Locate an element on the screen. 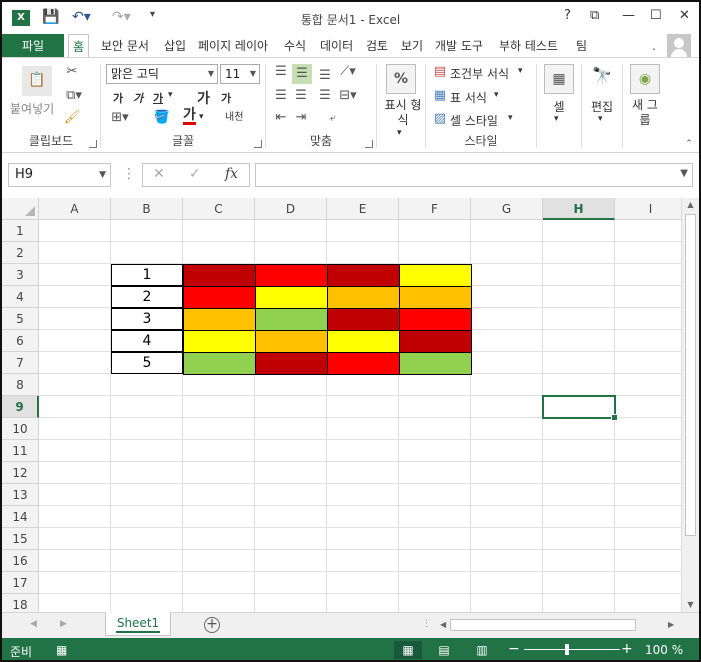 This screenshot has height=662, width=701. copy-icon: ⧉▾ is located at coordinates (74, 96).